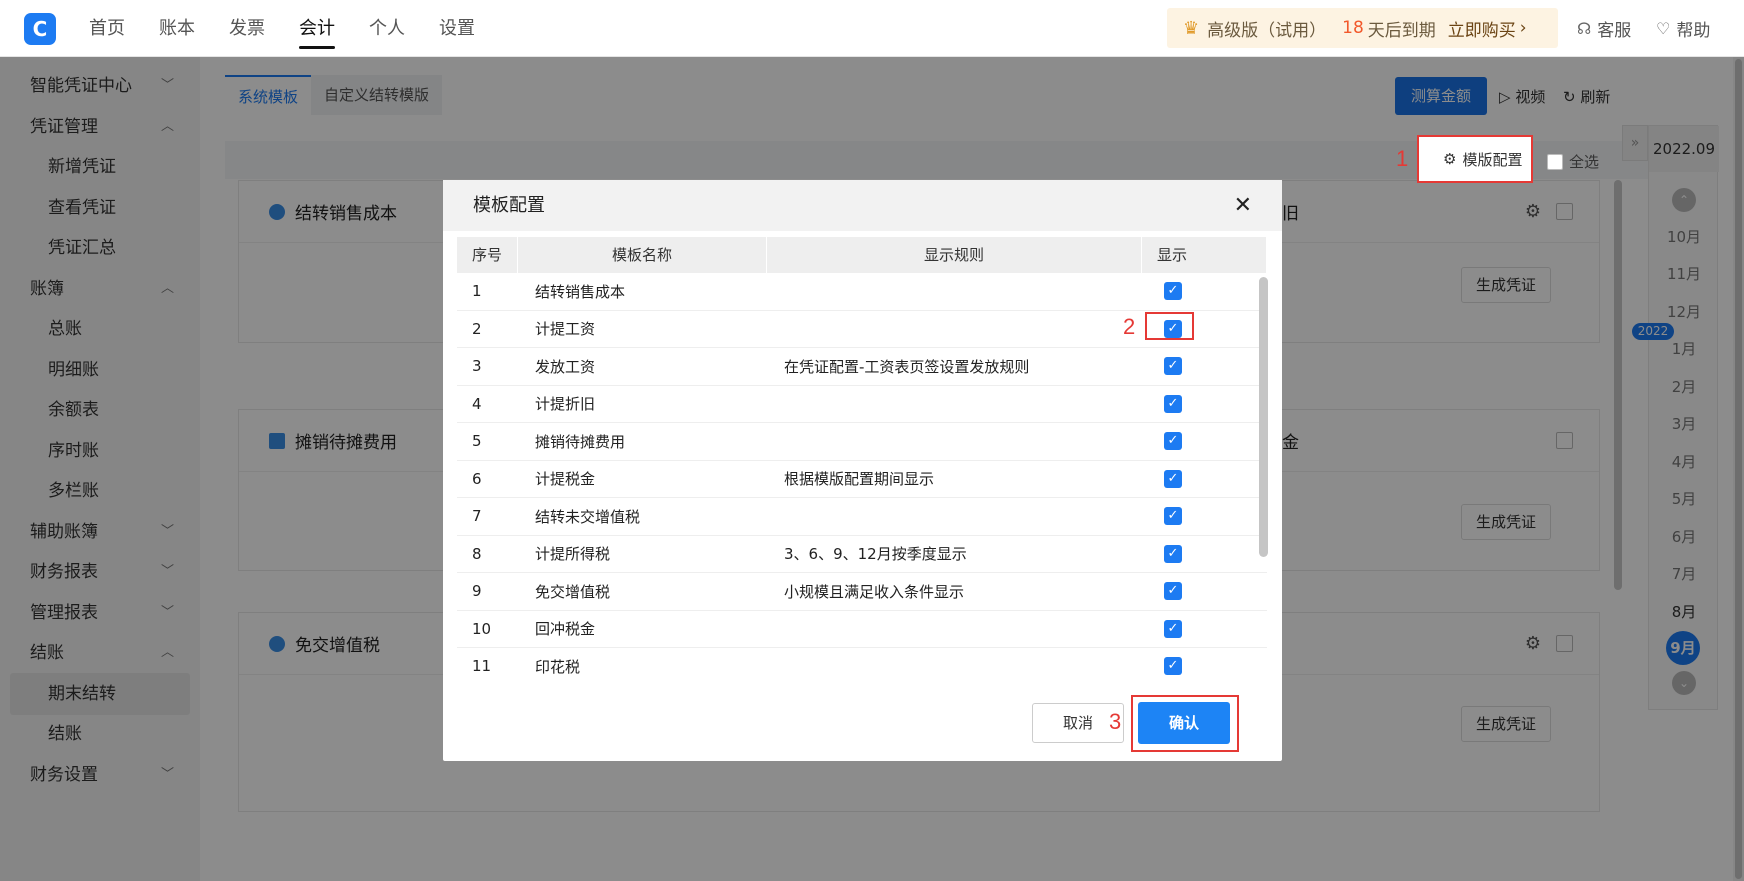 The width and height of the screenshot is (1744, 881). I want to click on row-number: 3, so click(477, 366).